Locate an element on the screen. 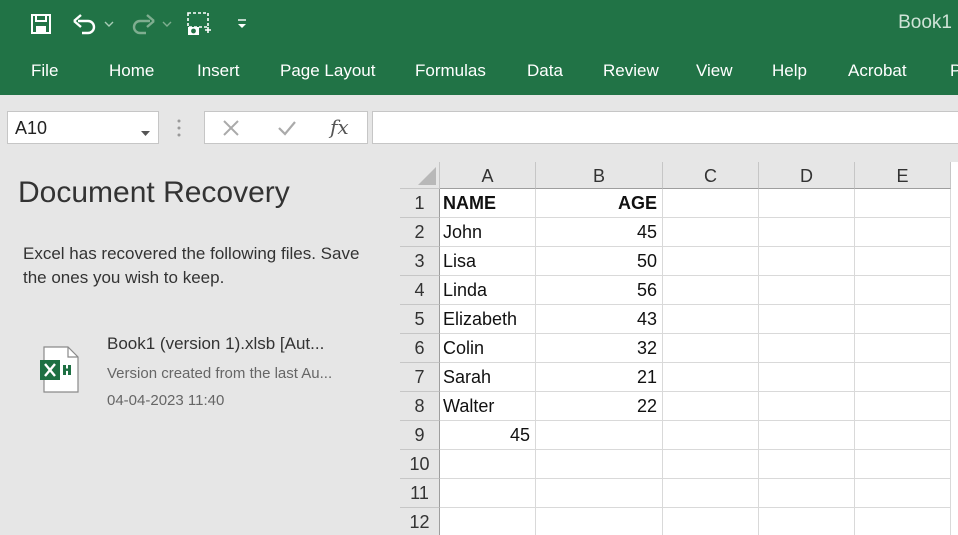 This screenshot has width=958, height=535. redo-dropdown-icon is located at coordinates (167, 24).